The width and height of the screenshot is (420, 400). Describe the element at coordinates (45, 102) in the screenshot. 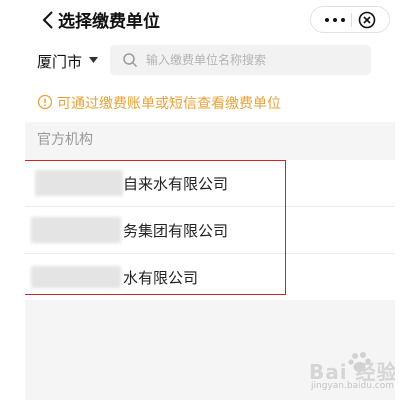

I see `info-circle-icon` at that location.